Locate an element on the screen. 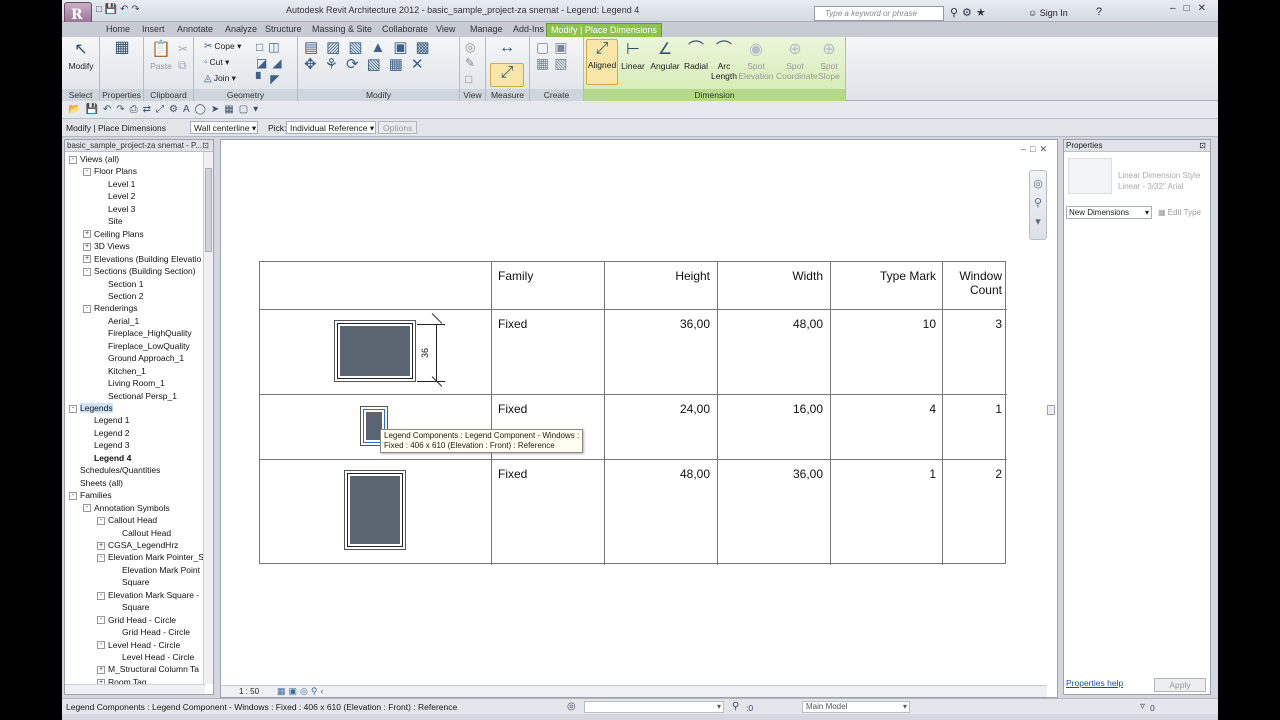 This screenshot has height=720, width=1280. tree-item: Section 1 is located at coordinates (120, 284).